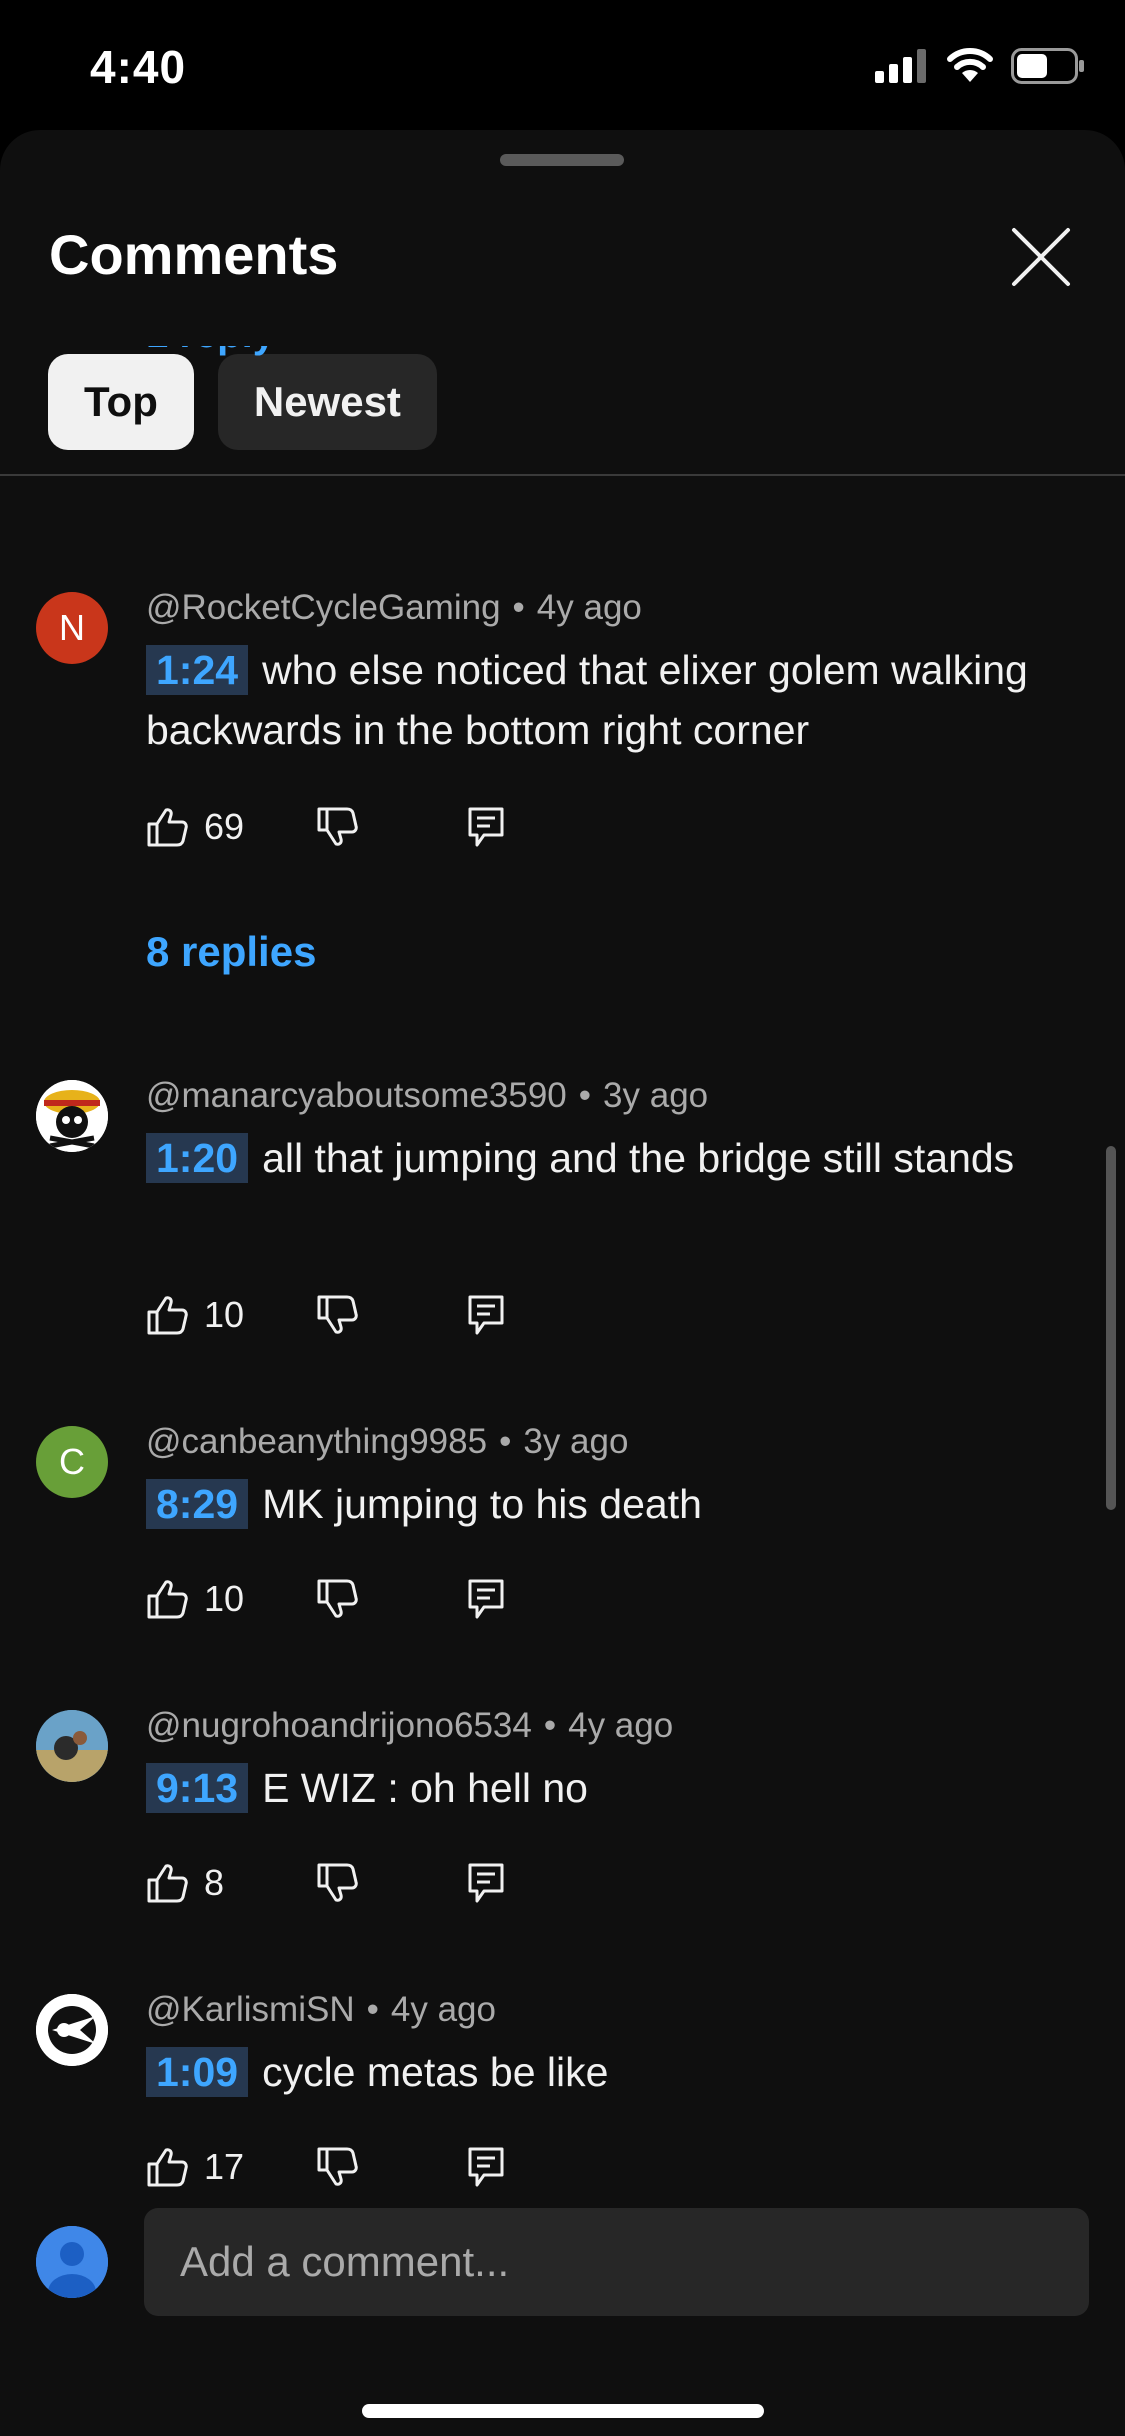 This screenshot has width=1125, height=2436. Describe the element at coordinates (197, 1504) in the screenshot. I see `timestamp-link: 8:29` at that location.